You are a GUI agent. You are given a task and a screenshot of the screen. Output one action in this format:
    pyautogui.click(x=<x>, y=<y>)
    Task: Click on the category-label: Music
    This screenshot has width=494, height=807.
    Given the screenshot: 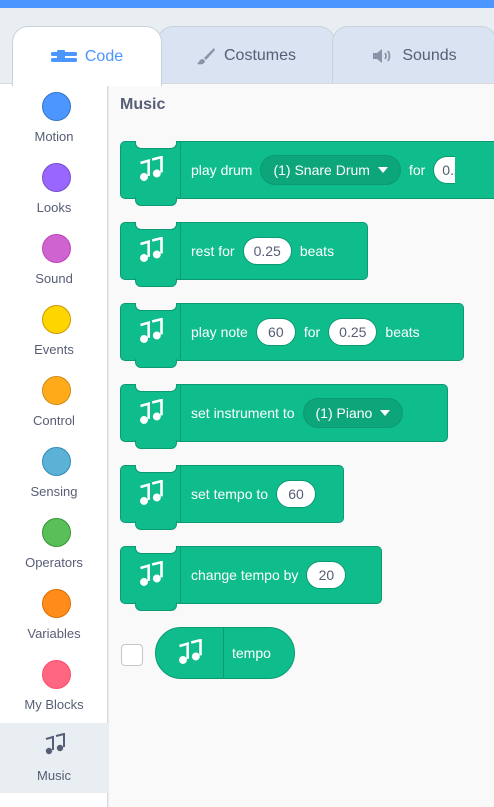 What is the action you would take?
    pyautogui.click(x=54, y=775)
    